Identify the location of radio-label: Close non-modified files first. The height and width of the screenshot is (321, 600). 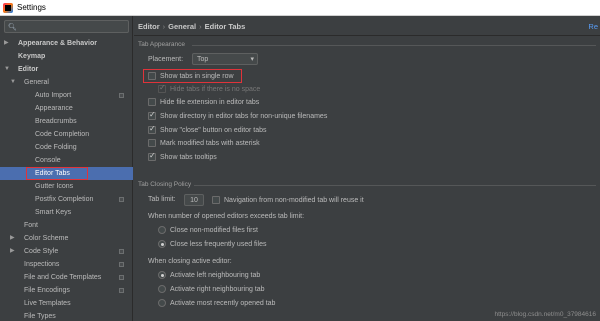
(214, 230).